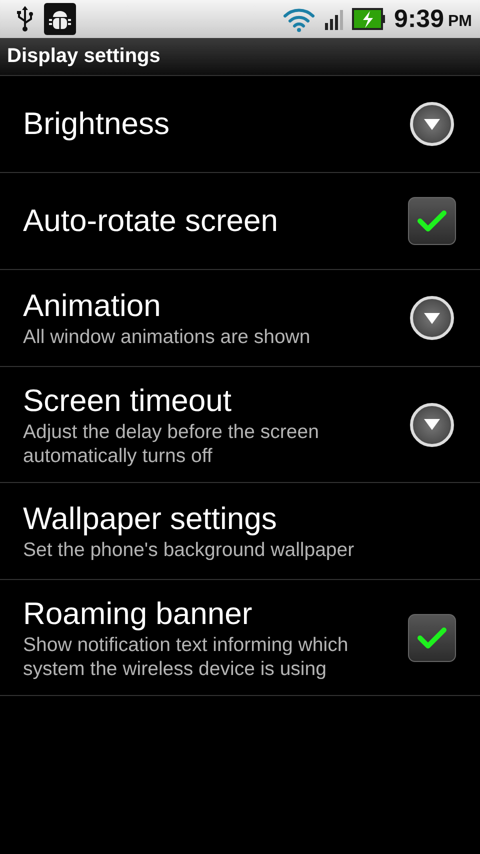  Describe the element at coordinates (60, 19) in the screenshot. I see `android-debug-icon` at that location.